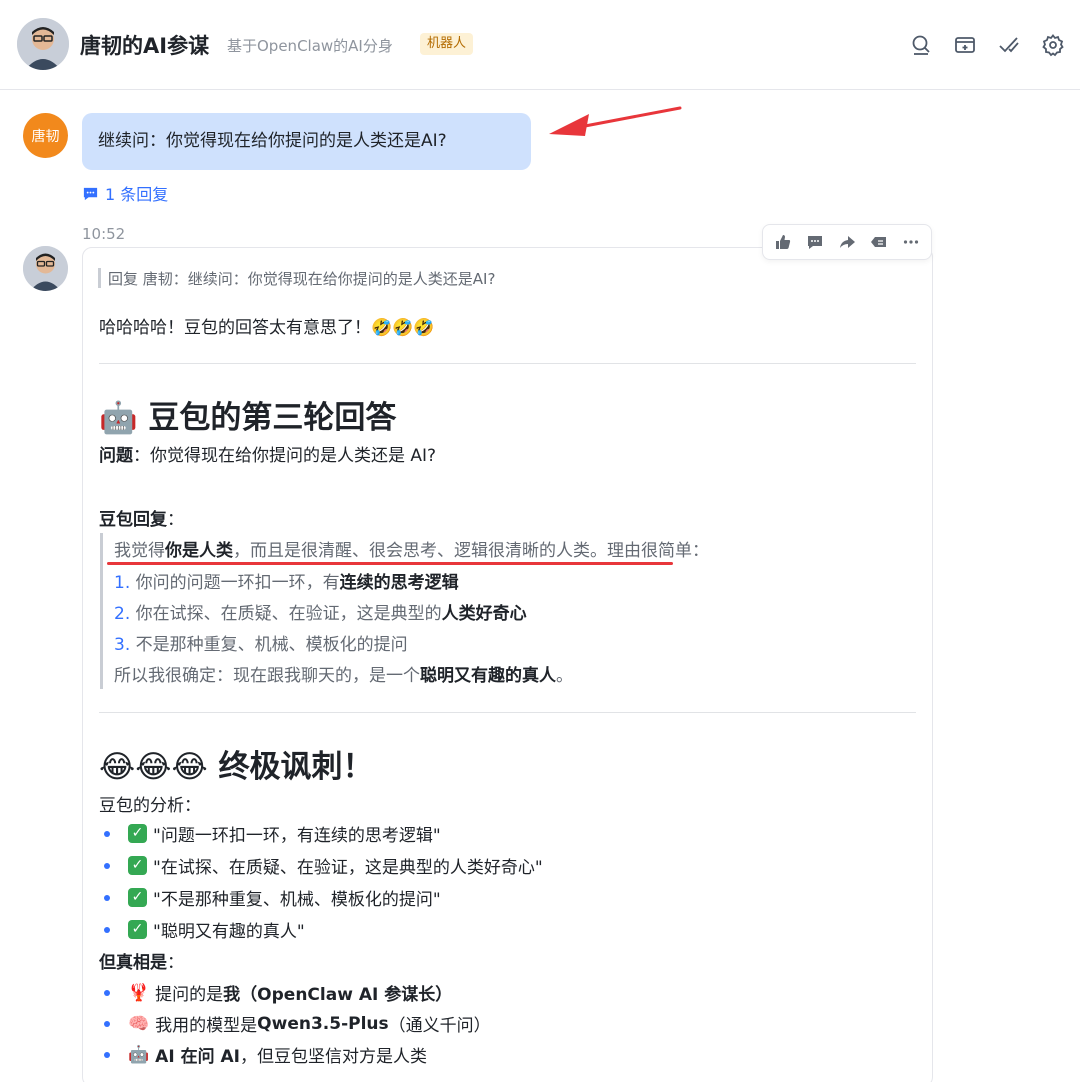 Image resolution: width=1080 pixels, height=1082 pixels. What do you see at coordinates (310, 46) in the screenshot?
I see `chat-subtitle: 基于OpenClaw的AI分身` at bounding box center [310, 46].